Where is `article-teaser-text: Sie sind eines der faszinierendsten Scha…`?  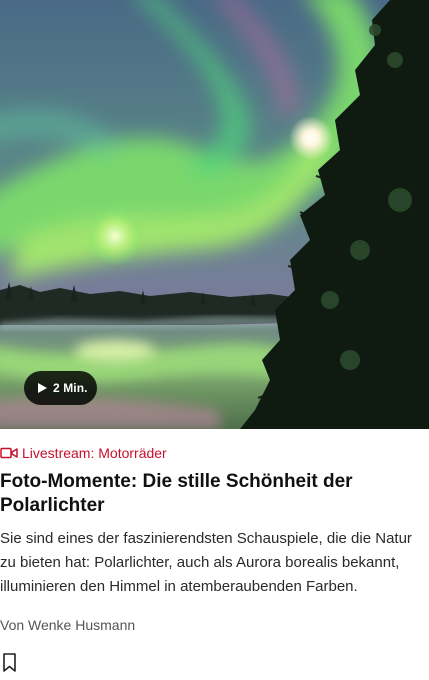
article-teaser-text: Sie sind eines der faszinierendsten Scha… is located at coordinates (206, 562).